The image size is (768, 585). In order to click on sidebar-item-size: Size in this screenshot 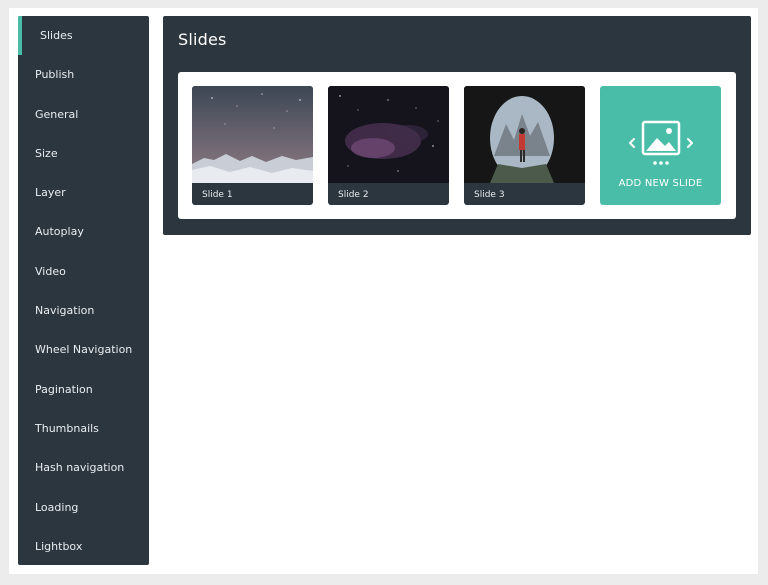, I will do `click(83, 153)`.